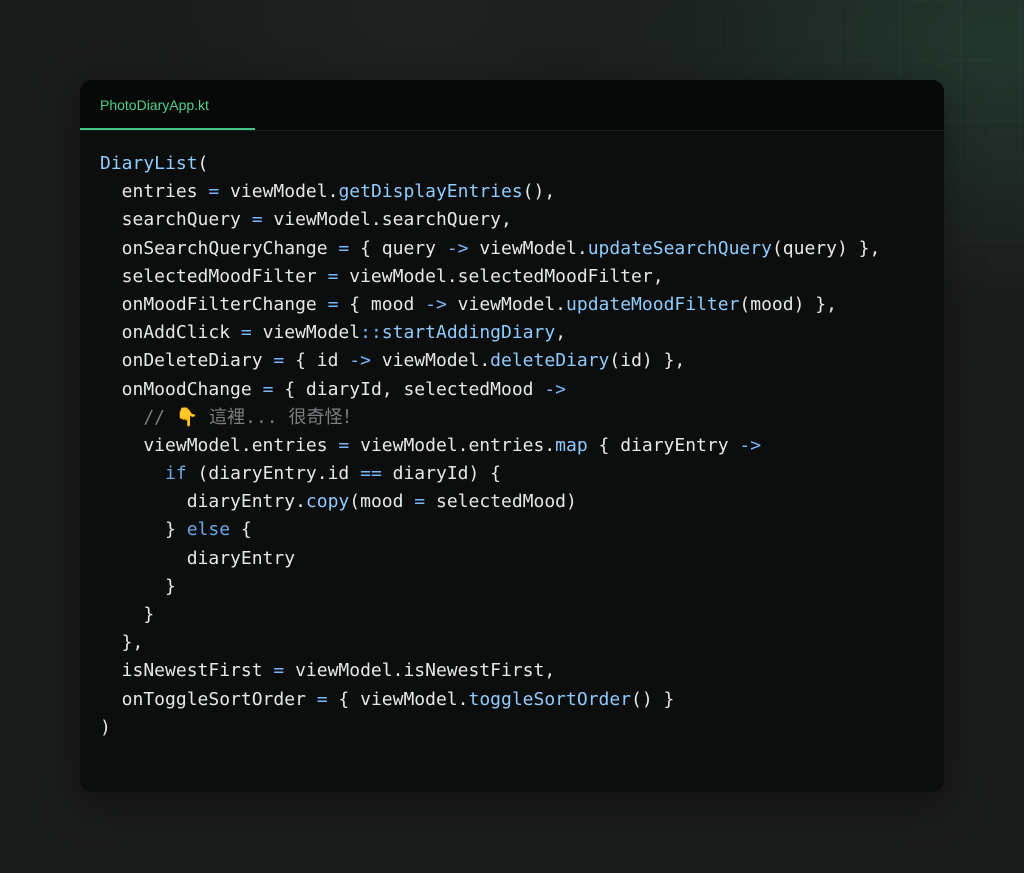 The image size is (1024, 873). Describe the element at coordinates (490, 728) in the screenshot. I see `code-line-21: )` at that location.